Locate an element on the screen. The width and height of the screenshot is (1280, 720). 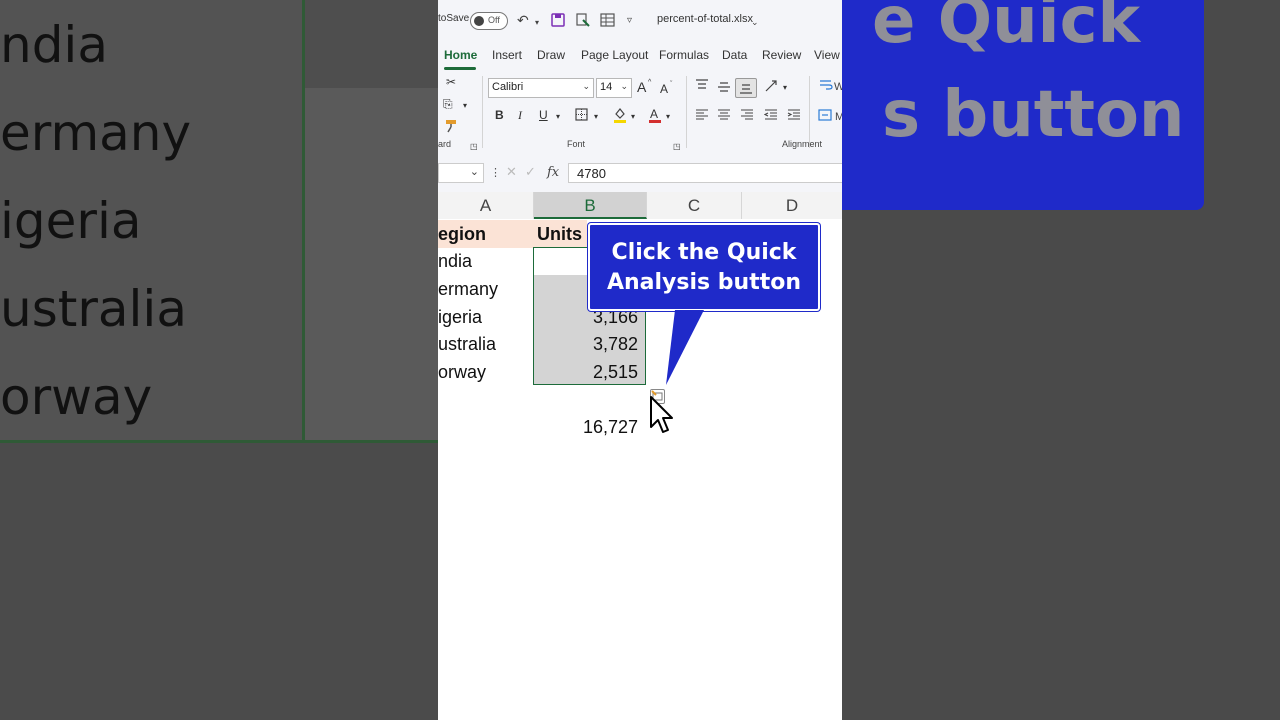
mouse-cursor-icon is located at coordinates (661, 414).